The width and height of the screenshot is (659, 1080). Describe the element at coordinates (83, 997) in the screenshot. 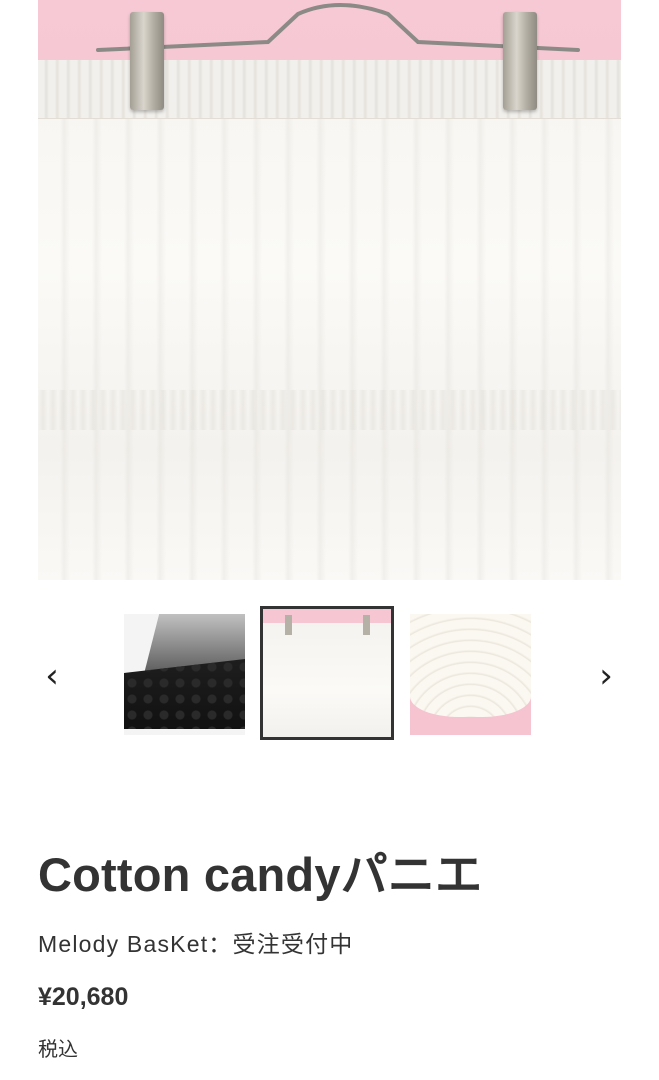

I see `product-price: ¥20,680` at that location.